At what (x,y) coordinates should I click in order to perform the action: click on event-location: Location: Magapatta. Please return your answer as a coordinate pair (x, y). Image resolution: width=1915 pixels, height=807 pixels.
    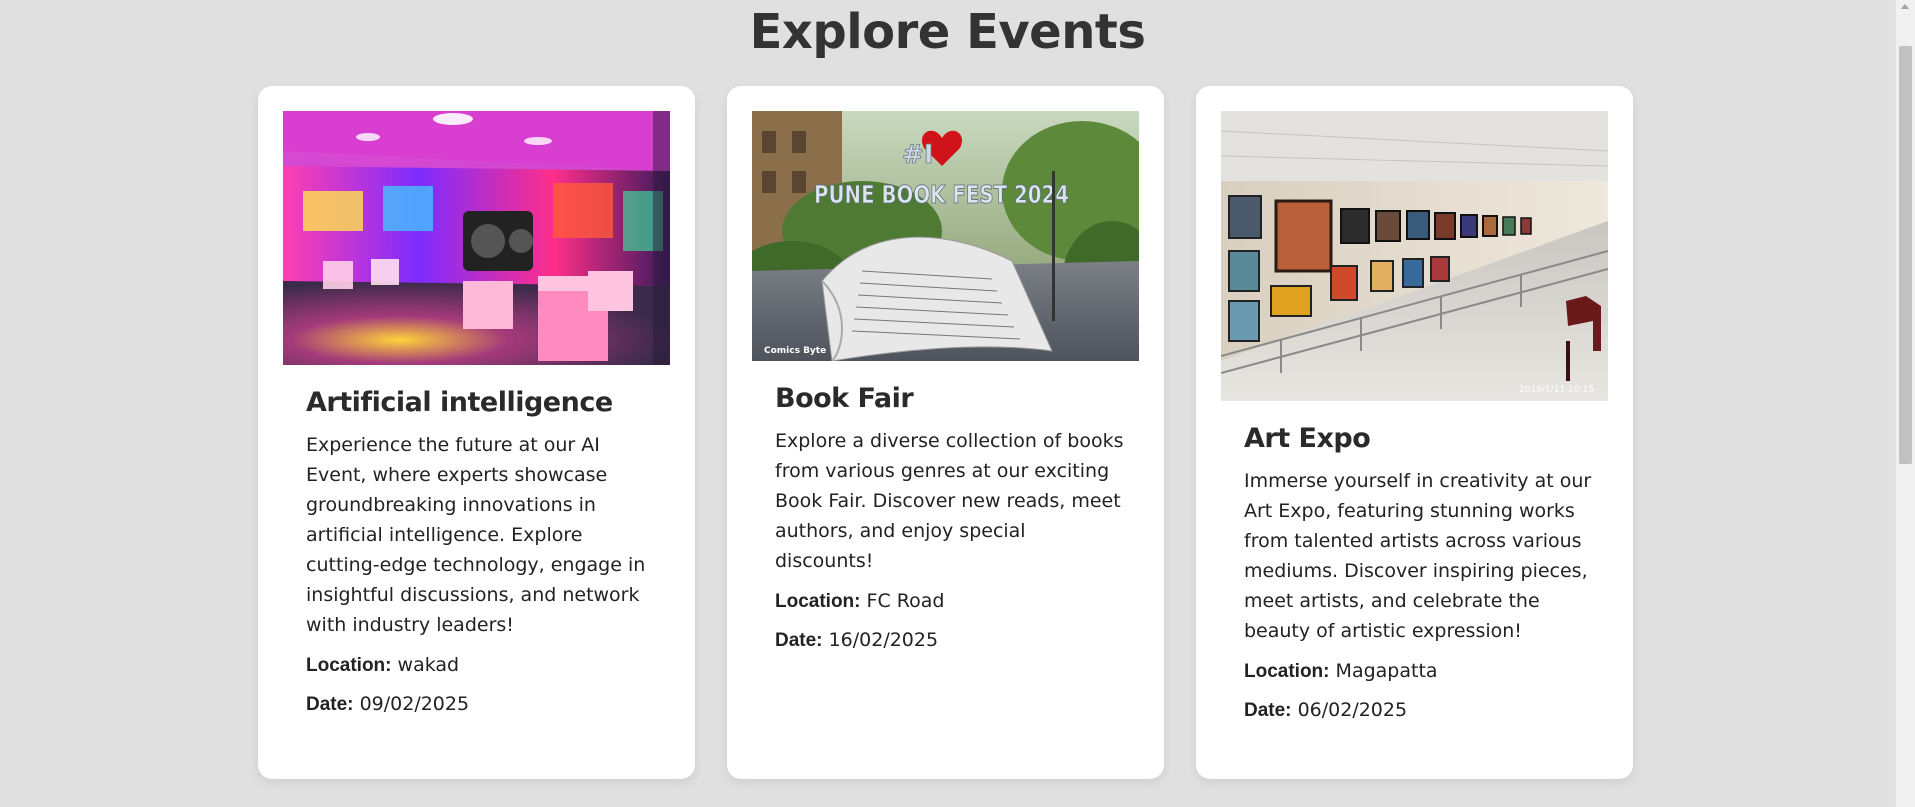
    Looking at the image, I should click on (1420, 671).